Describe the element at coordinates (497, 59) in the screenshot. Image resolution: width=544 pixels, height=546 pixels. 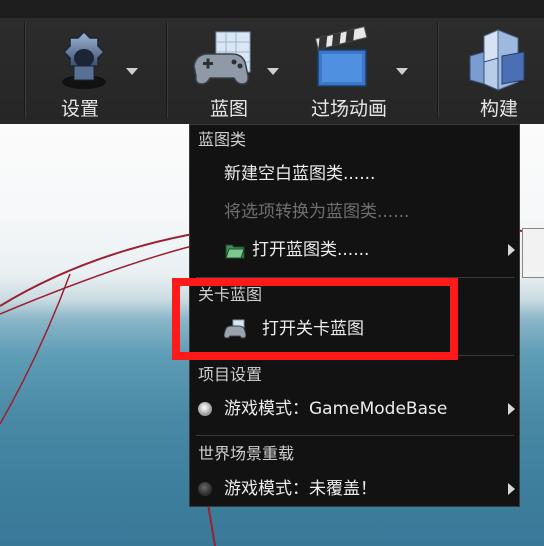
I see `build-blocks-icon` at that location.